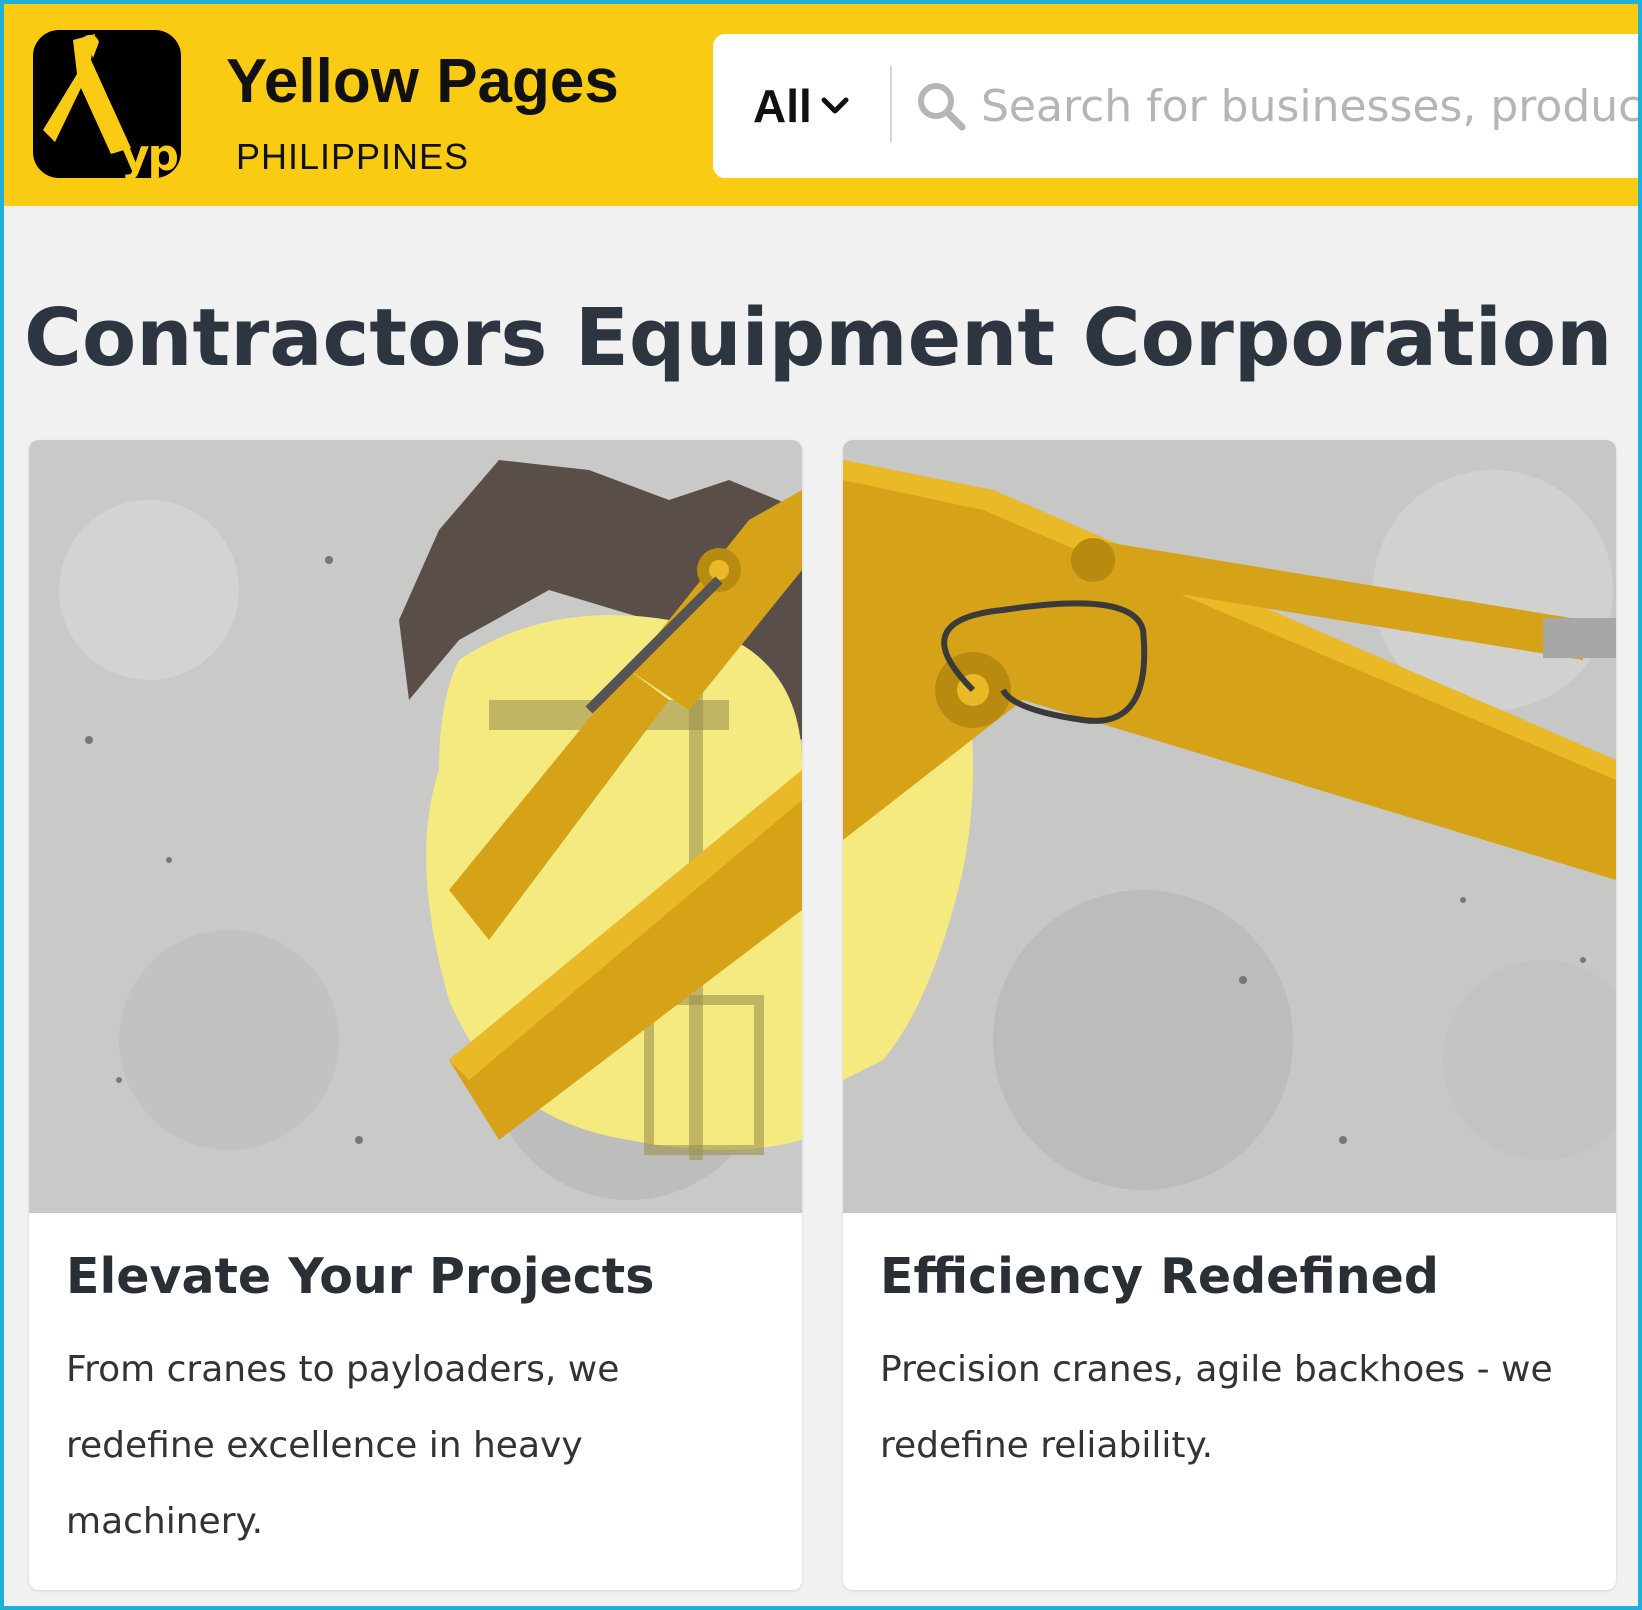  Describe the element at coordinates (782, 106) in the screenshot. I see `search-scope-label: All` at that location.